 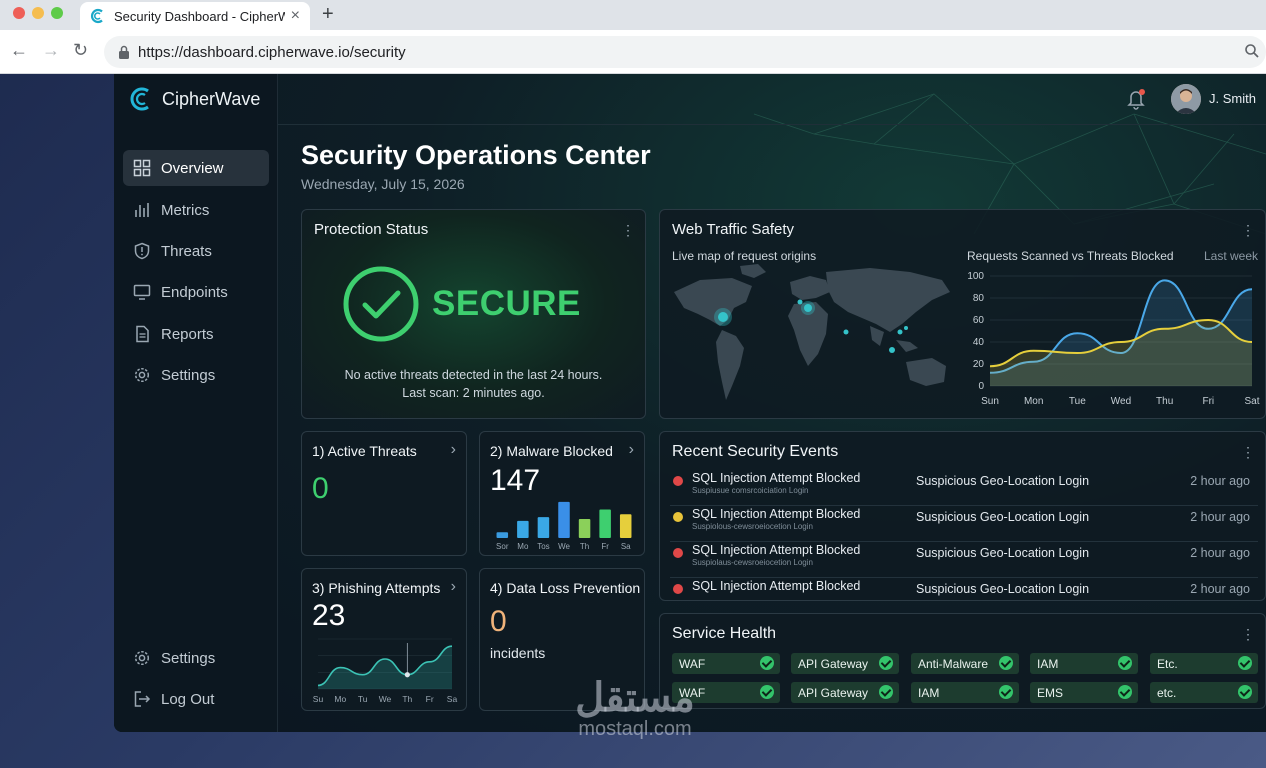 I want to click on document-icon, so click(x=142, y=334).